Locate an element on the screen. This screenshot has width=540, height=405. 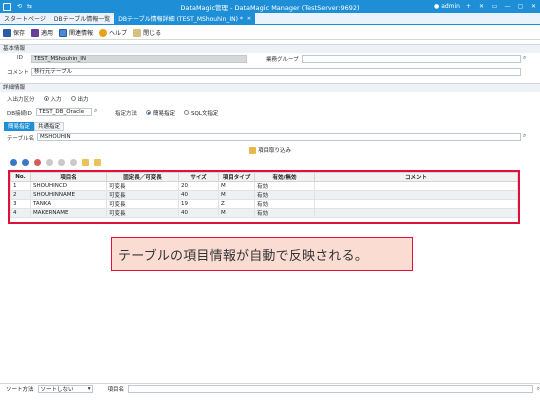
cell-item-name: MAKERNAME is located at coordinates (68, 213).